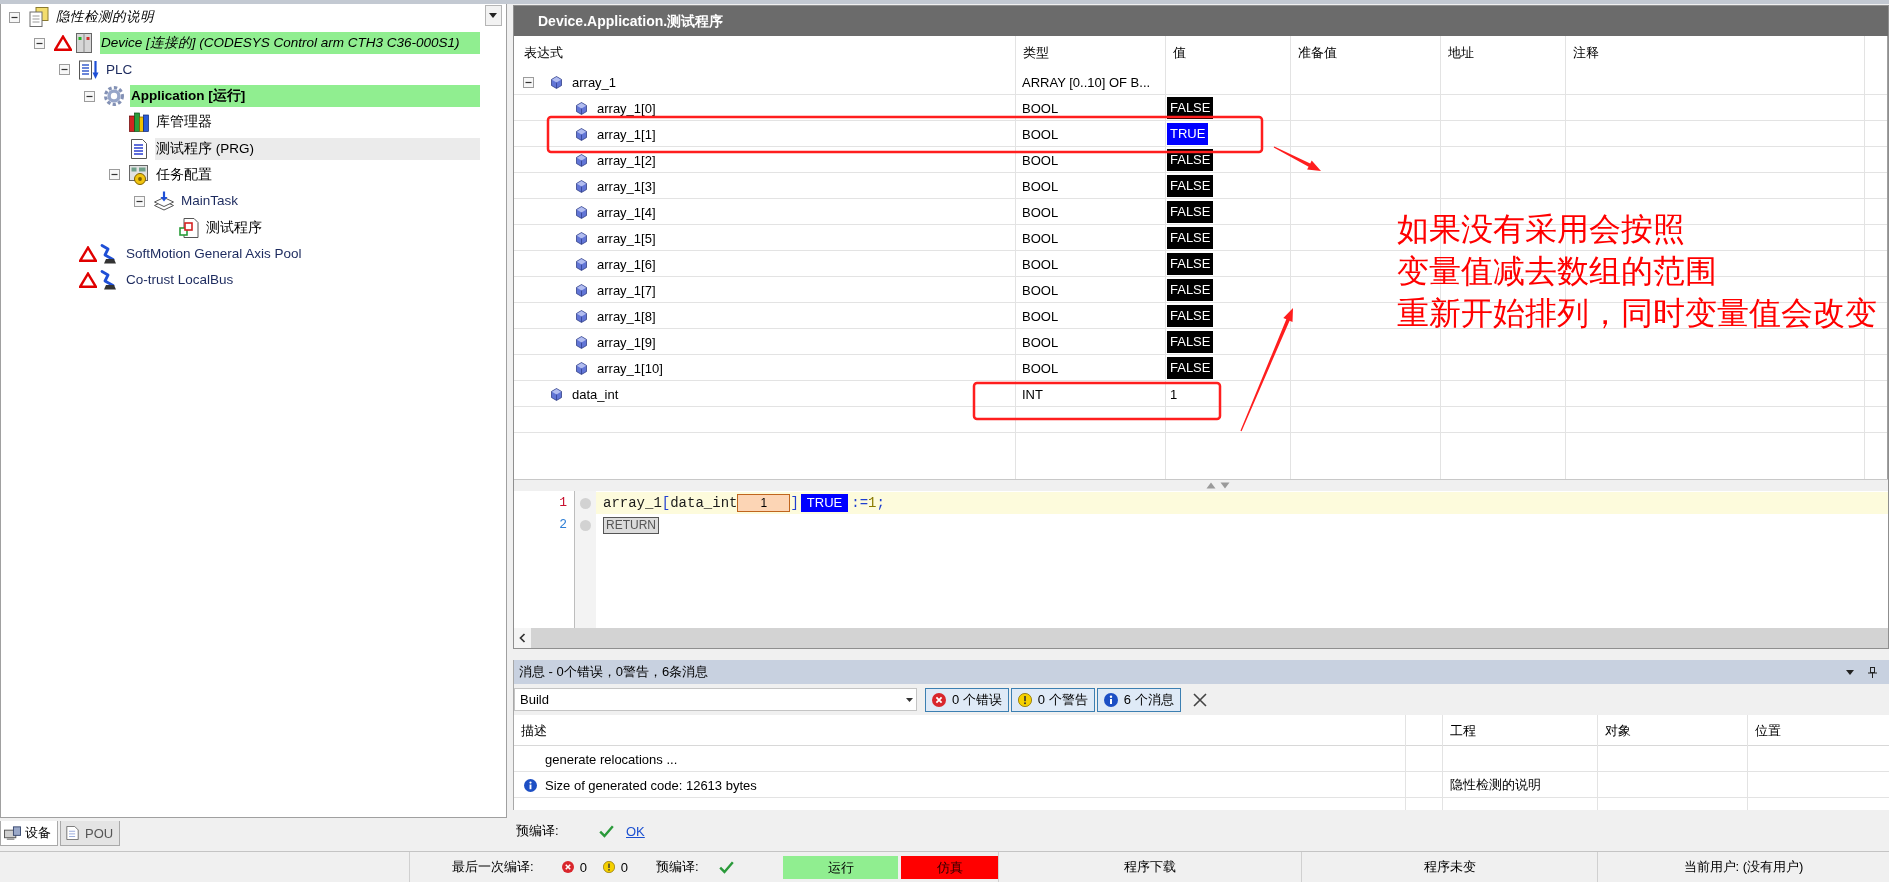  I want to click on precompile-label: 预编译:, so click(538, 831).